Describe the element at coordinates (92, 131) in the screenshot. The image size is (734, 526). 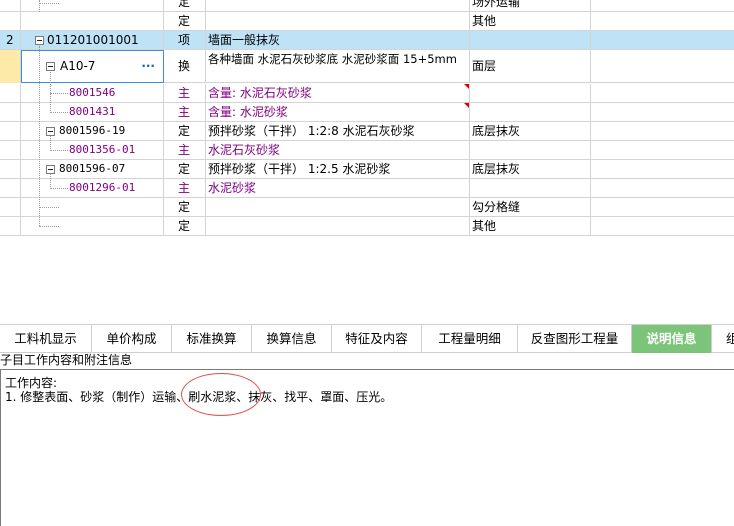
I see `row-code: 8001596-19` at that location.